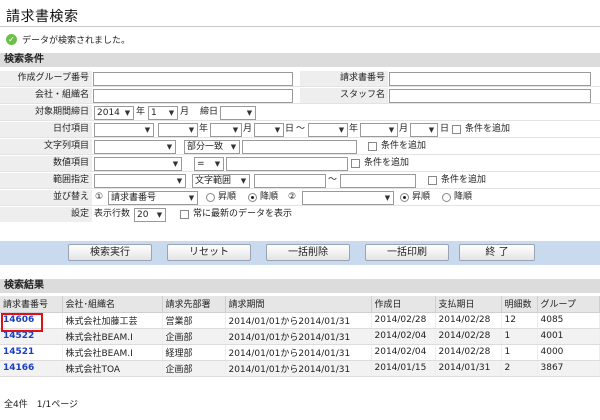 The image size is (600, 420). I want to click on date-from-day-unit: 日, so click(290, 129).